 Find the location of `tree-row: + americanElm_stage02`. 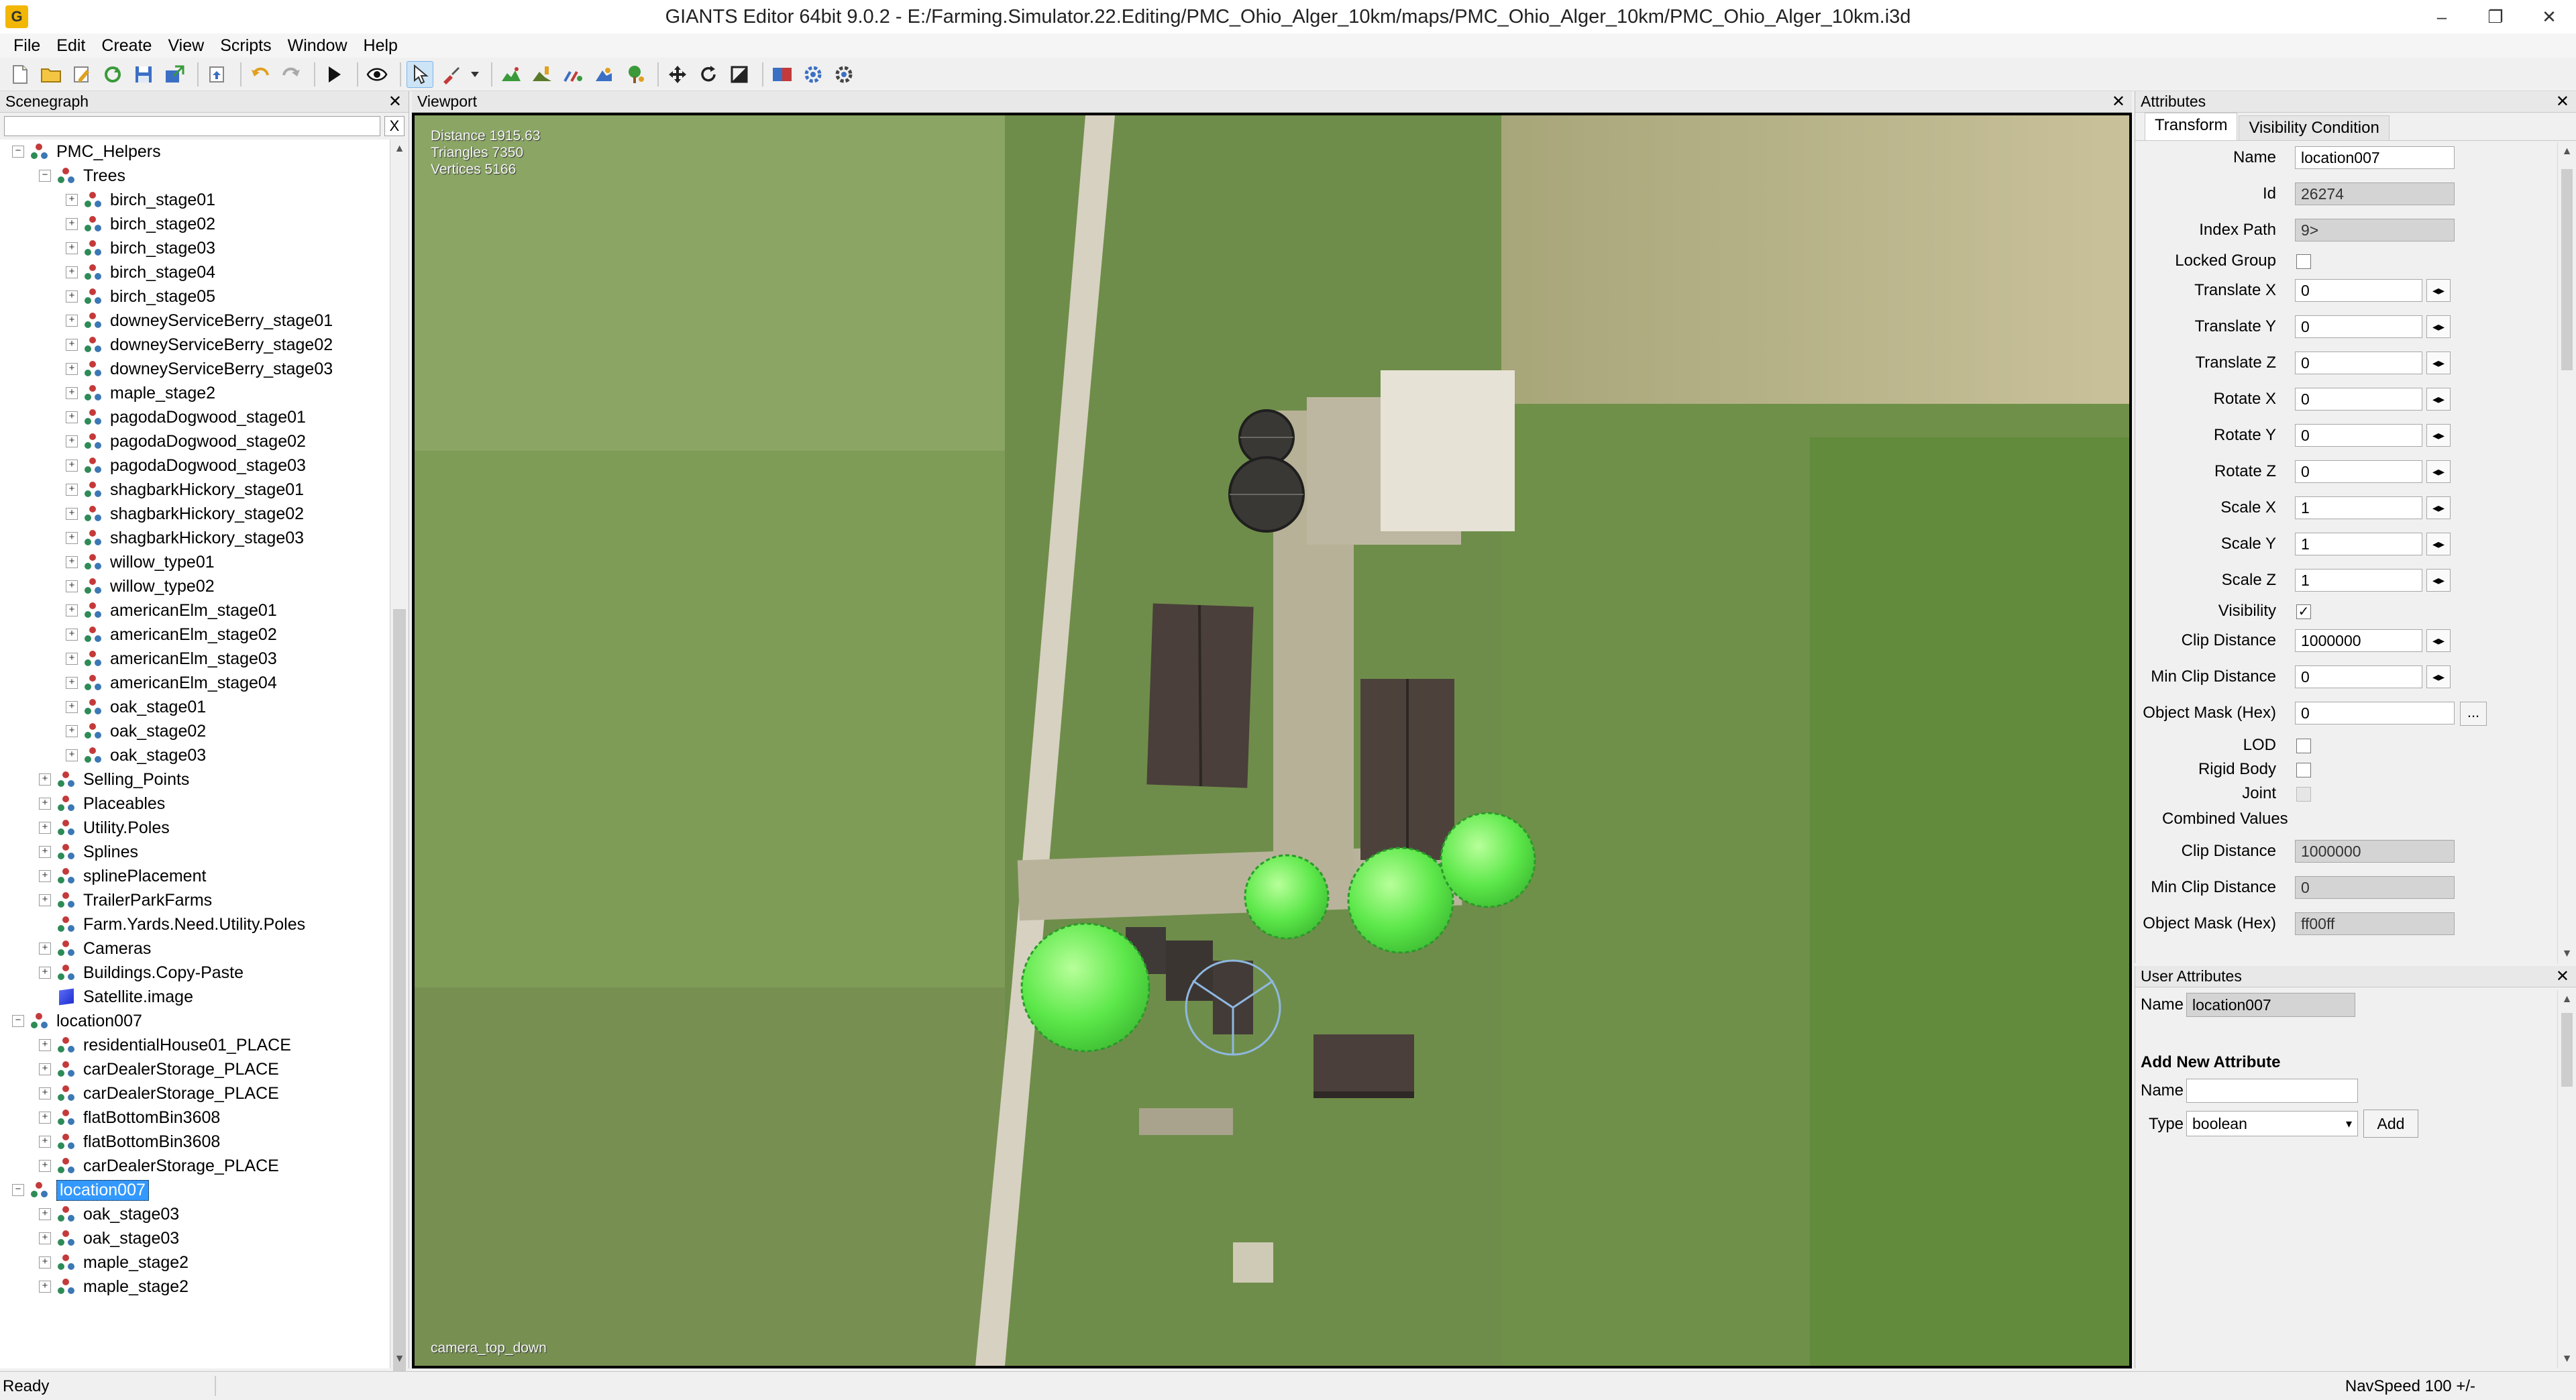

tree-row: + americanElm_stage02 is located at coordinates (195, 635).